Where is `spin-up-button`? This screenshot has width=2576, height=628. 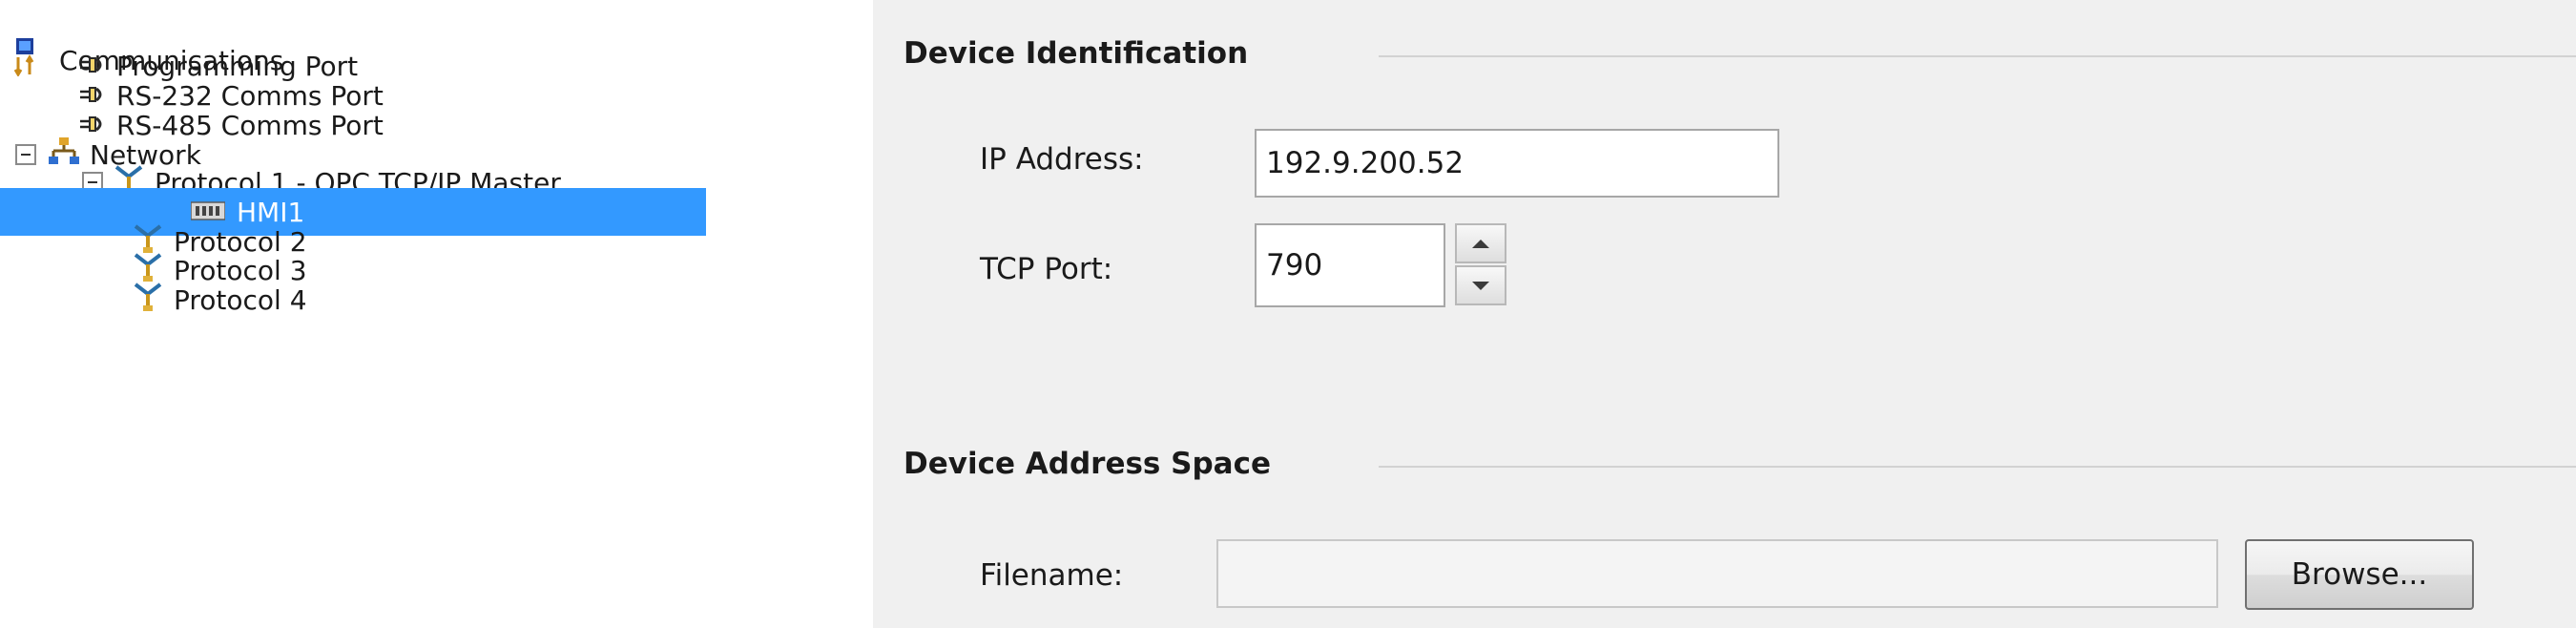
spin-up-button is located at coordinates (1480, 243).